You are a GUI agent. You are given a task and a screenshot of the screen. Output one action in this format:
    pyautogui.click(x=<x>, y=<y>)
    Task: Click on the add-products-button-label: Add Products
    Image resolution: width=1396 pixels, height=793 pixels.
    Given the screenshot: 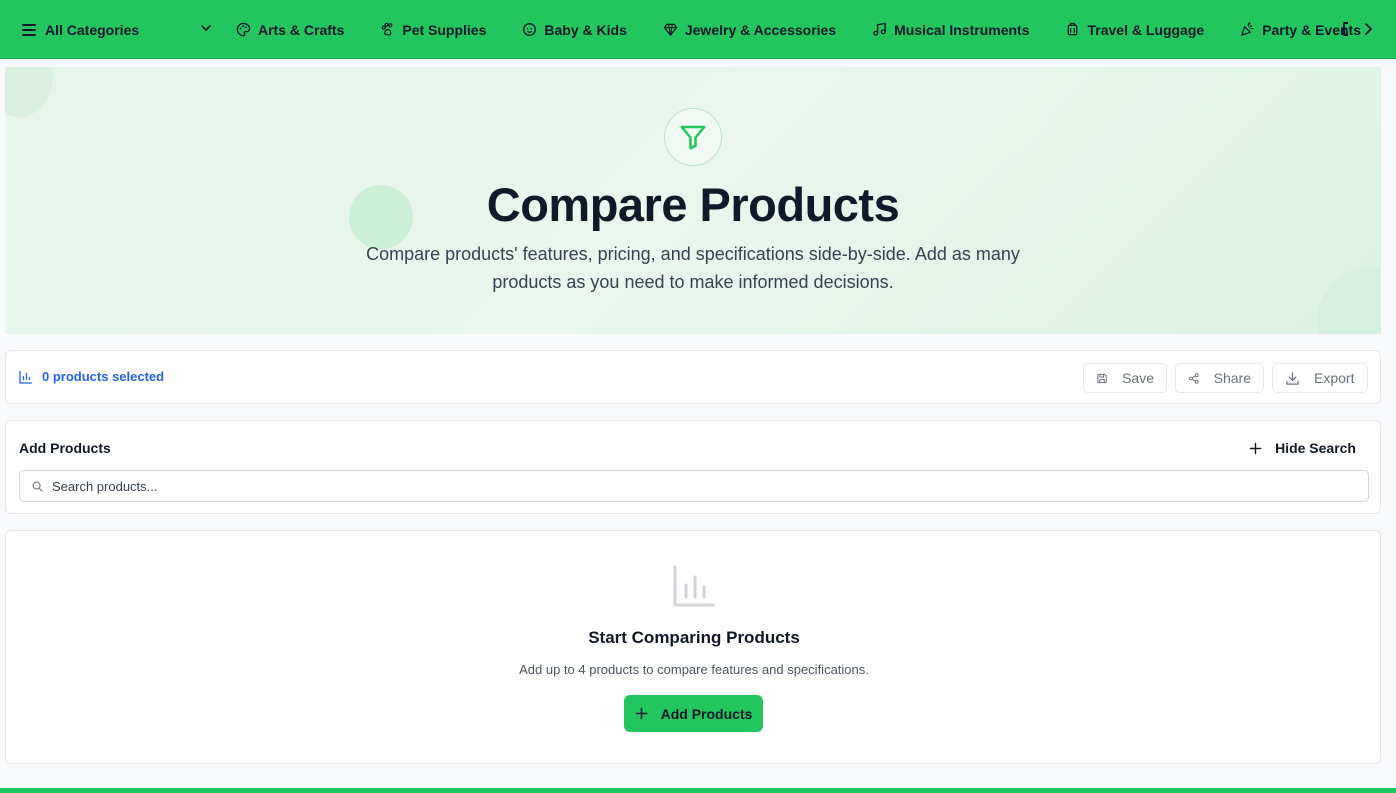 What is the action you would take?
    pyautogui.click(x=706, y=713)
    